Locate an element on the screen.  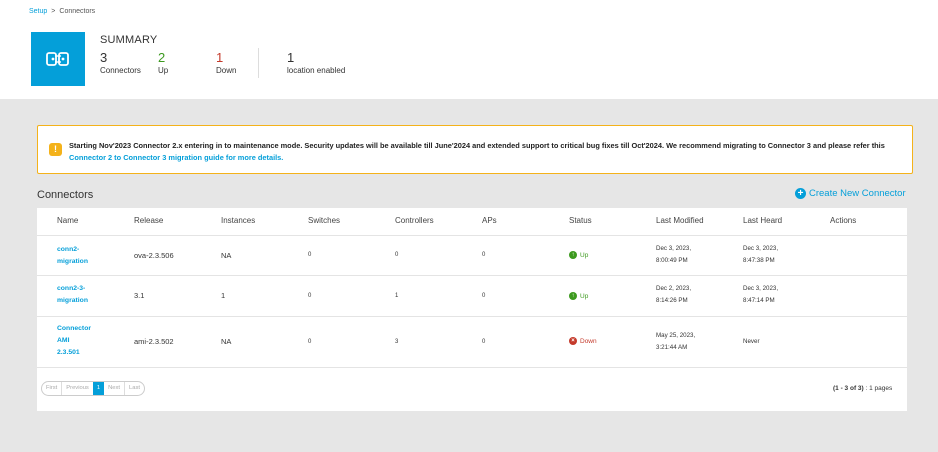
connectors-section-title: Connectors is located at coordinates (65, 195).